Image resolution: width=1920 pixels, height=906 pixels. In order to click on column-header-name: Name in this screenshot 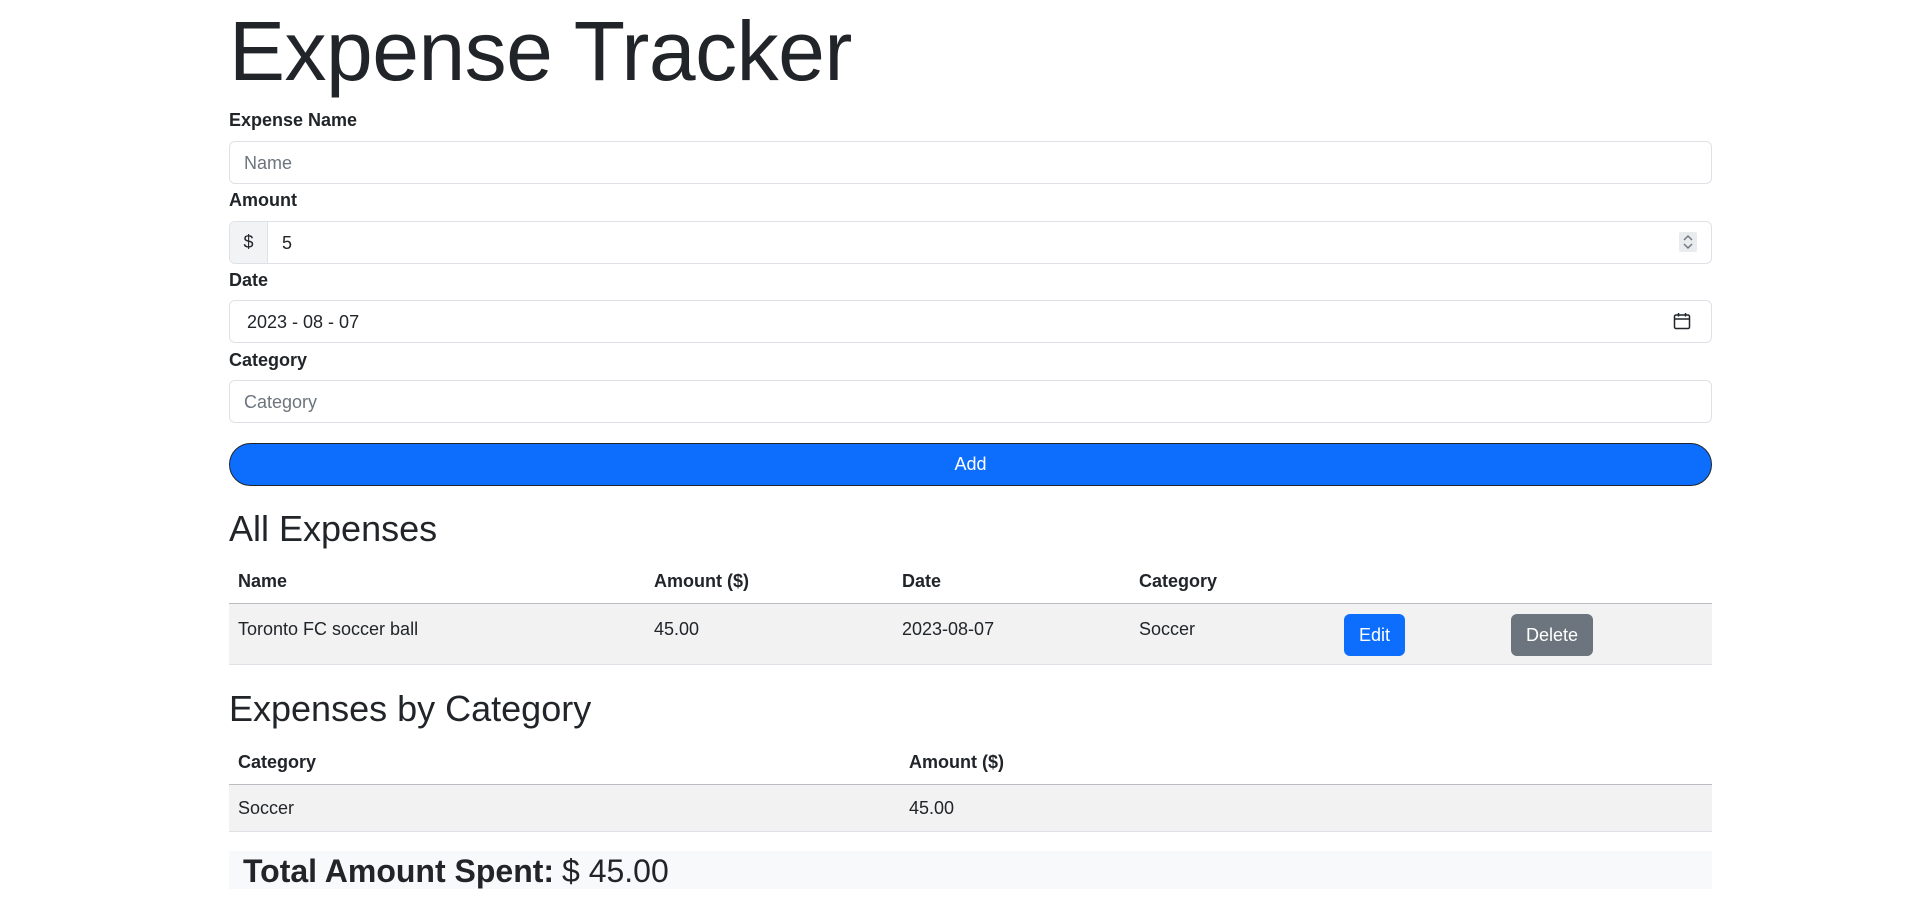, I will do `click(263, 581)`.